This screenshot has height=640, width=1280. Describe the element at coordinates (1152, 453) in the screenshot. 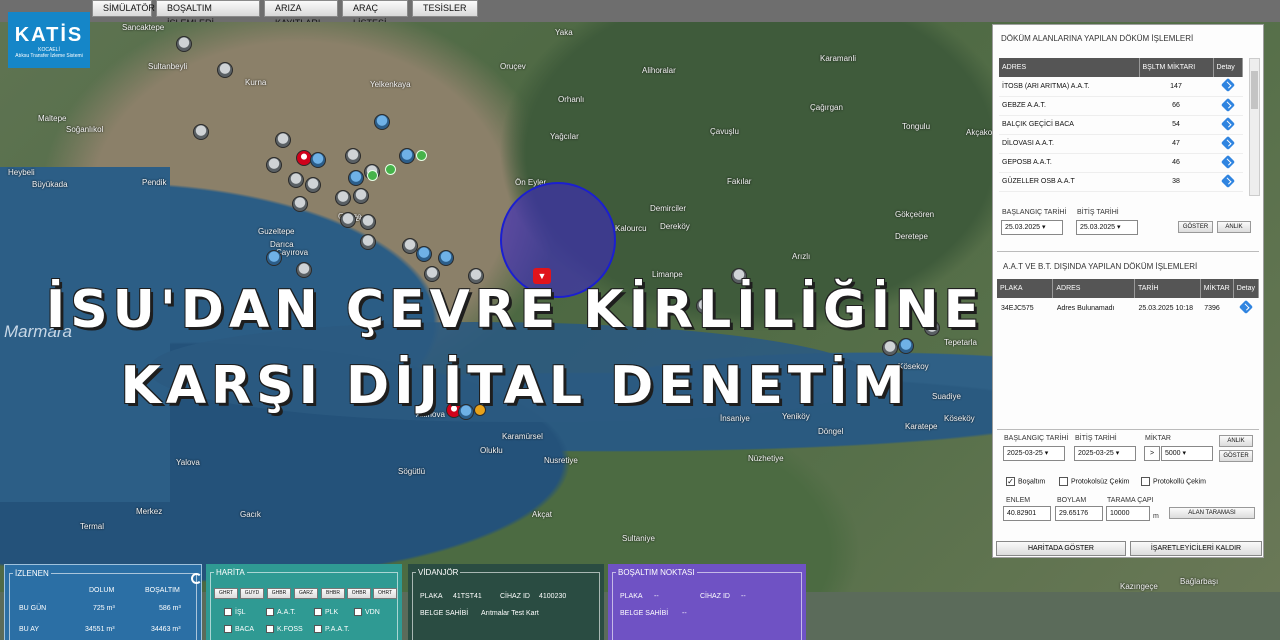

I see `operator-select: >` at that location.